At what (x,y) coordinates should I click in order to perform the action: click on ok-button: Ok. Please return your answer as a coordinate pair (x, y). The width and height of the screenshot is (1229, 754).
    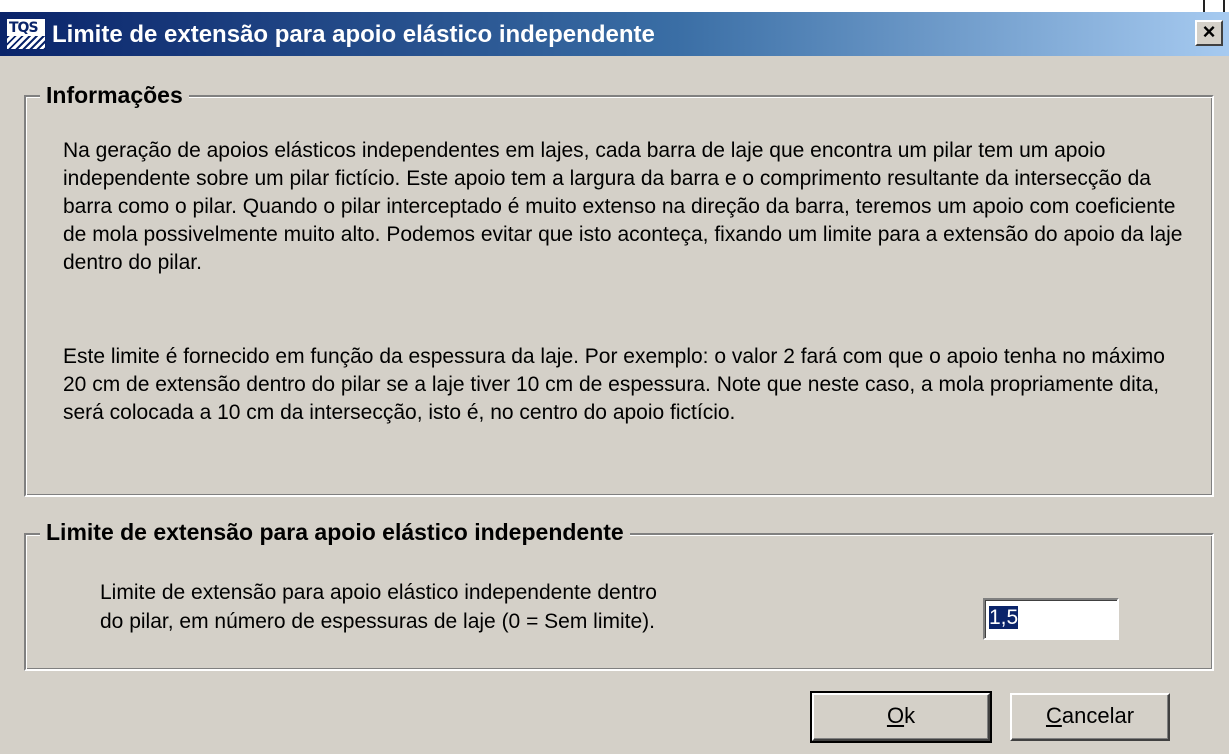
    Looking at the image, I should click on (901, 717).